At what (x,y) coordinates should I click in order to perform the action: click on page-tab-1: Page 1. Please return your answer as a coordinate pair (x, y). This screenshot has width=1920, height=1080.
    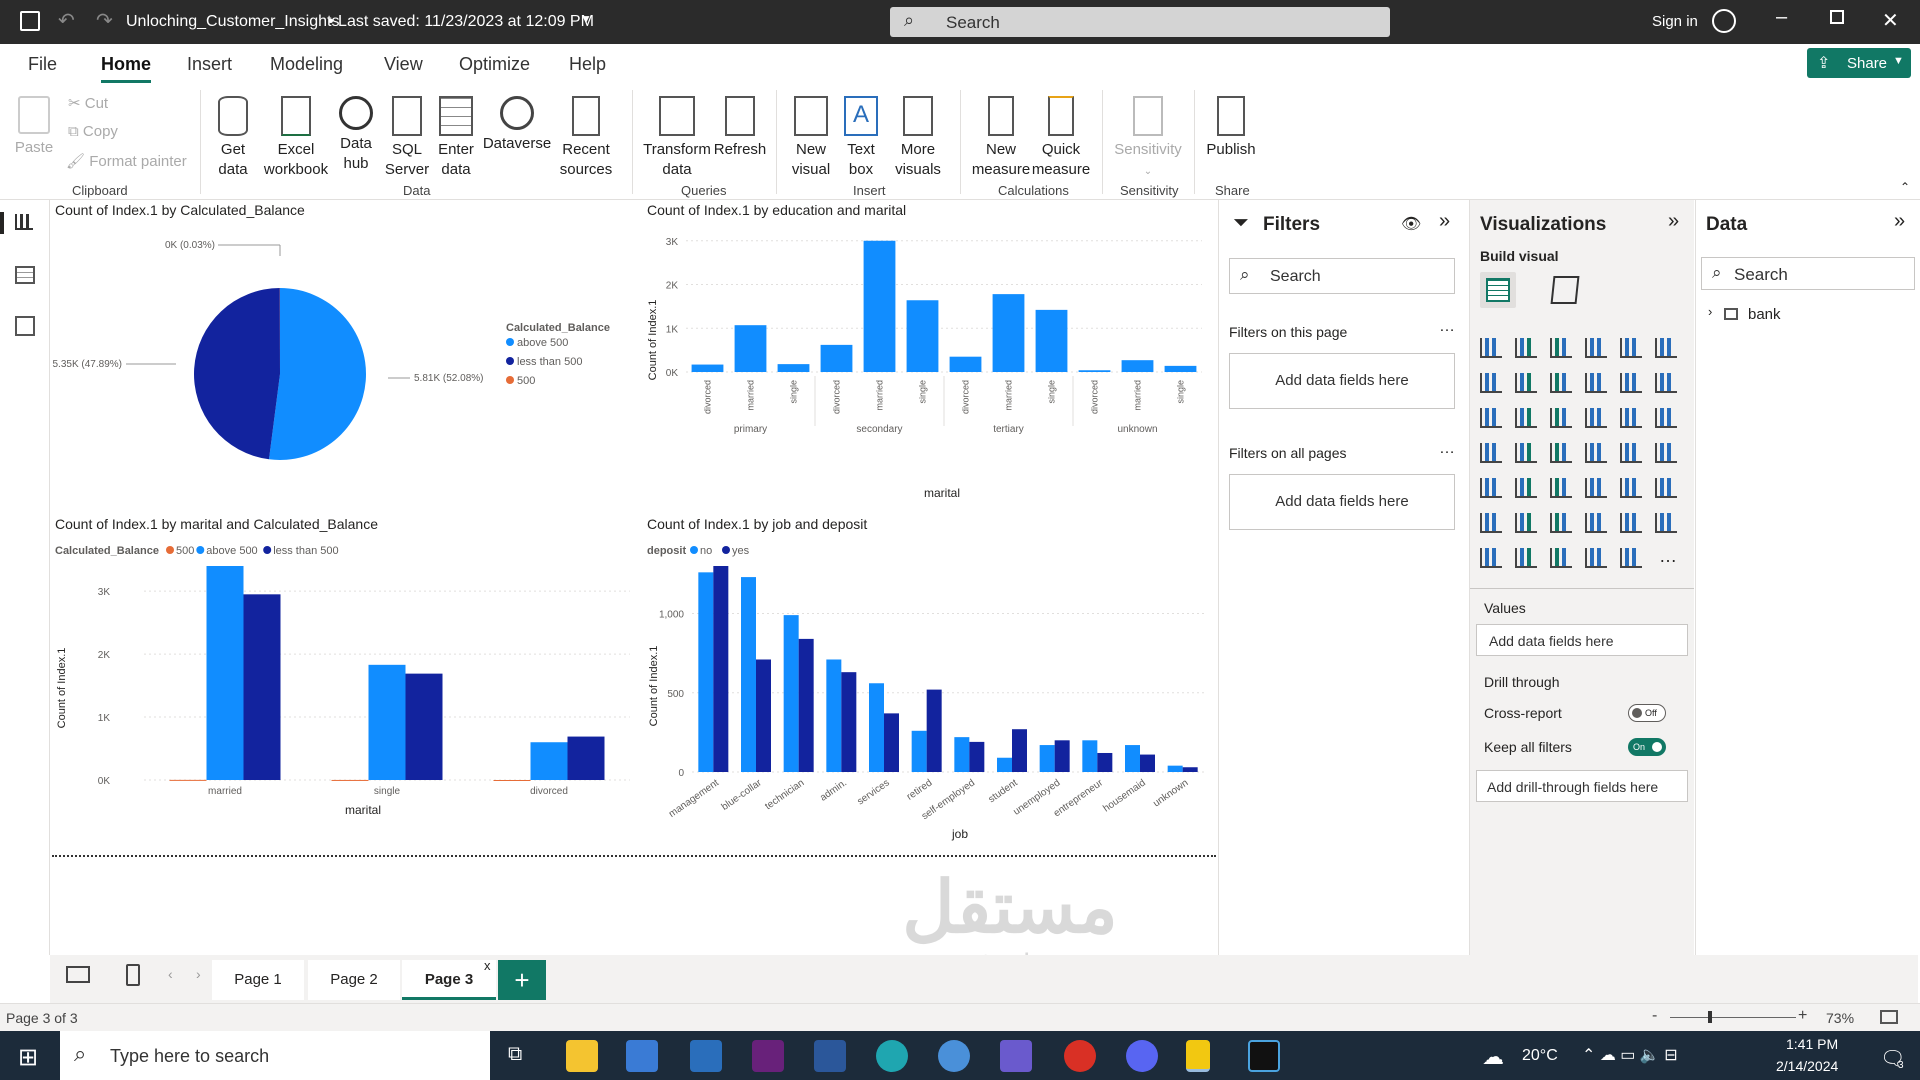
    Looking at the image, I should click on (258, 980).